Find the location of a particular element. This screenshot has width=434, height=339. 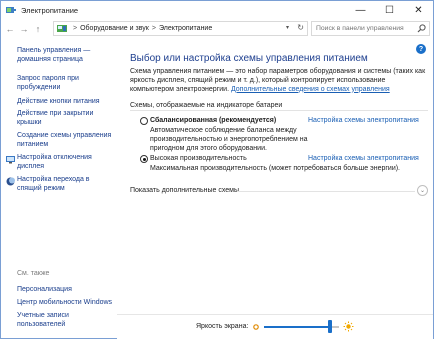

back-button: ← is located at coordinates (10, 29).